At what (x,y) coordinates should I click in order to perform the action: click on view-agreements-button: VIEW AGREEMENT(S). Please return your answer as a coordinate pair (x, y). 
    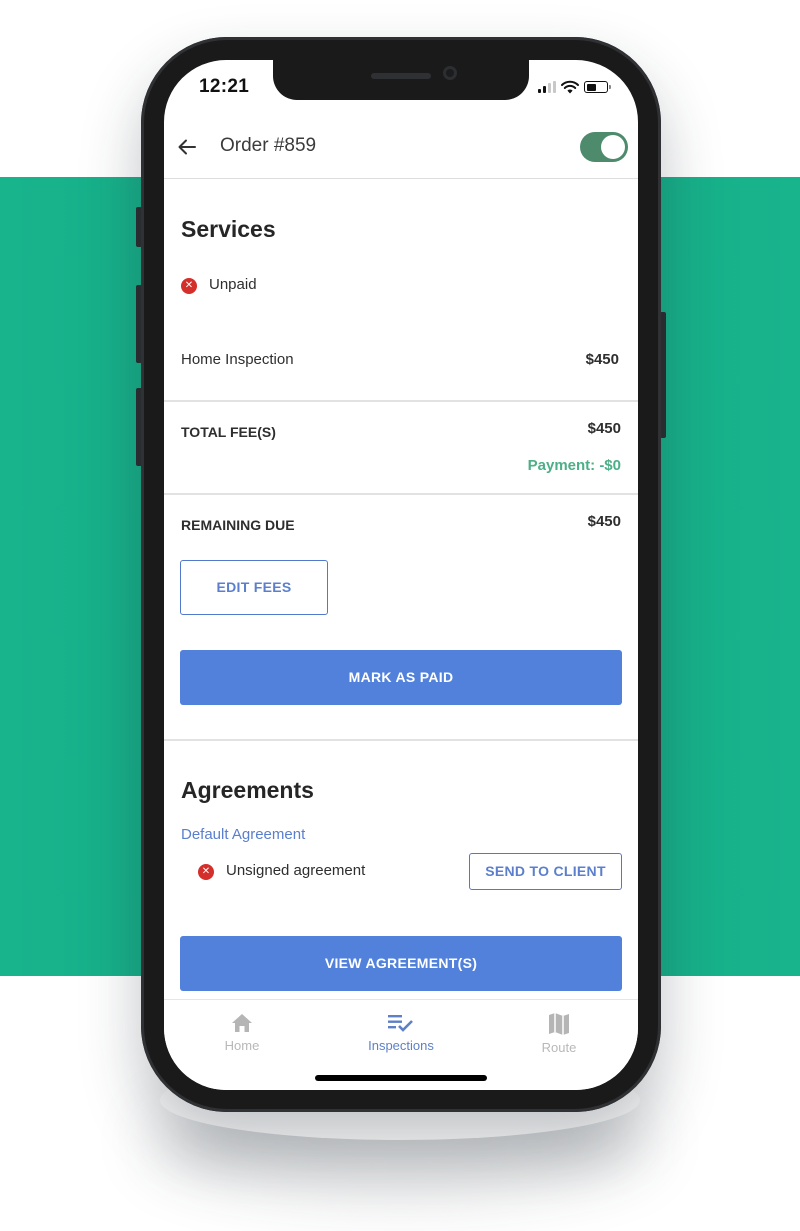
    Looking at the image, I should click on (401, 963).